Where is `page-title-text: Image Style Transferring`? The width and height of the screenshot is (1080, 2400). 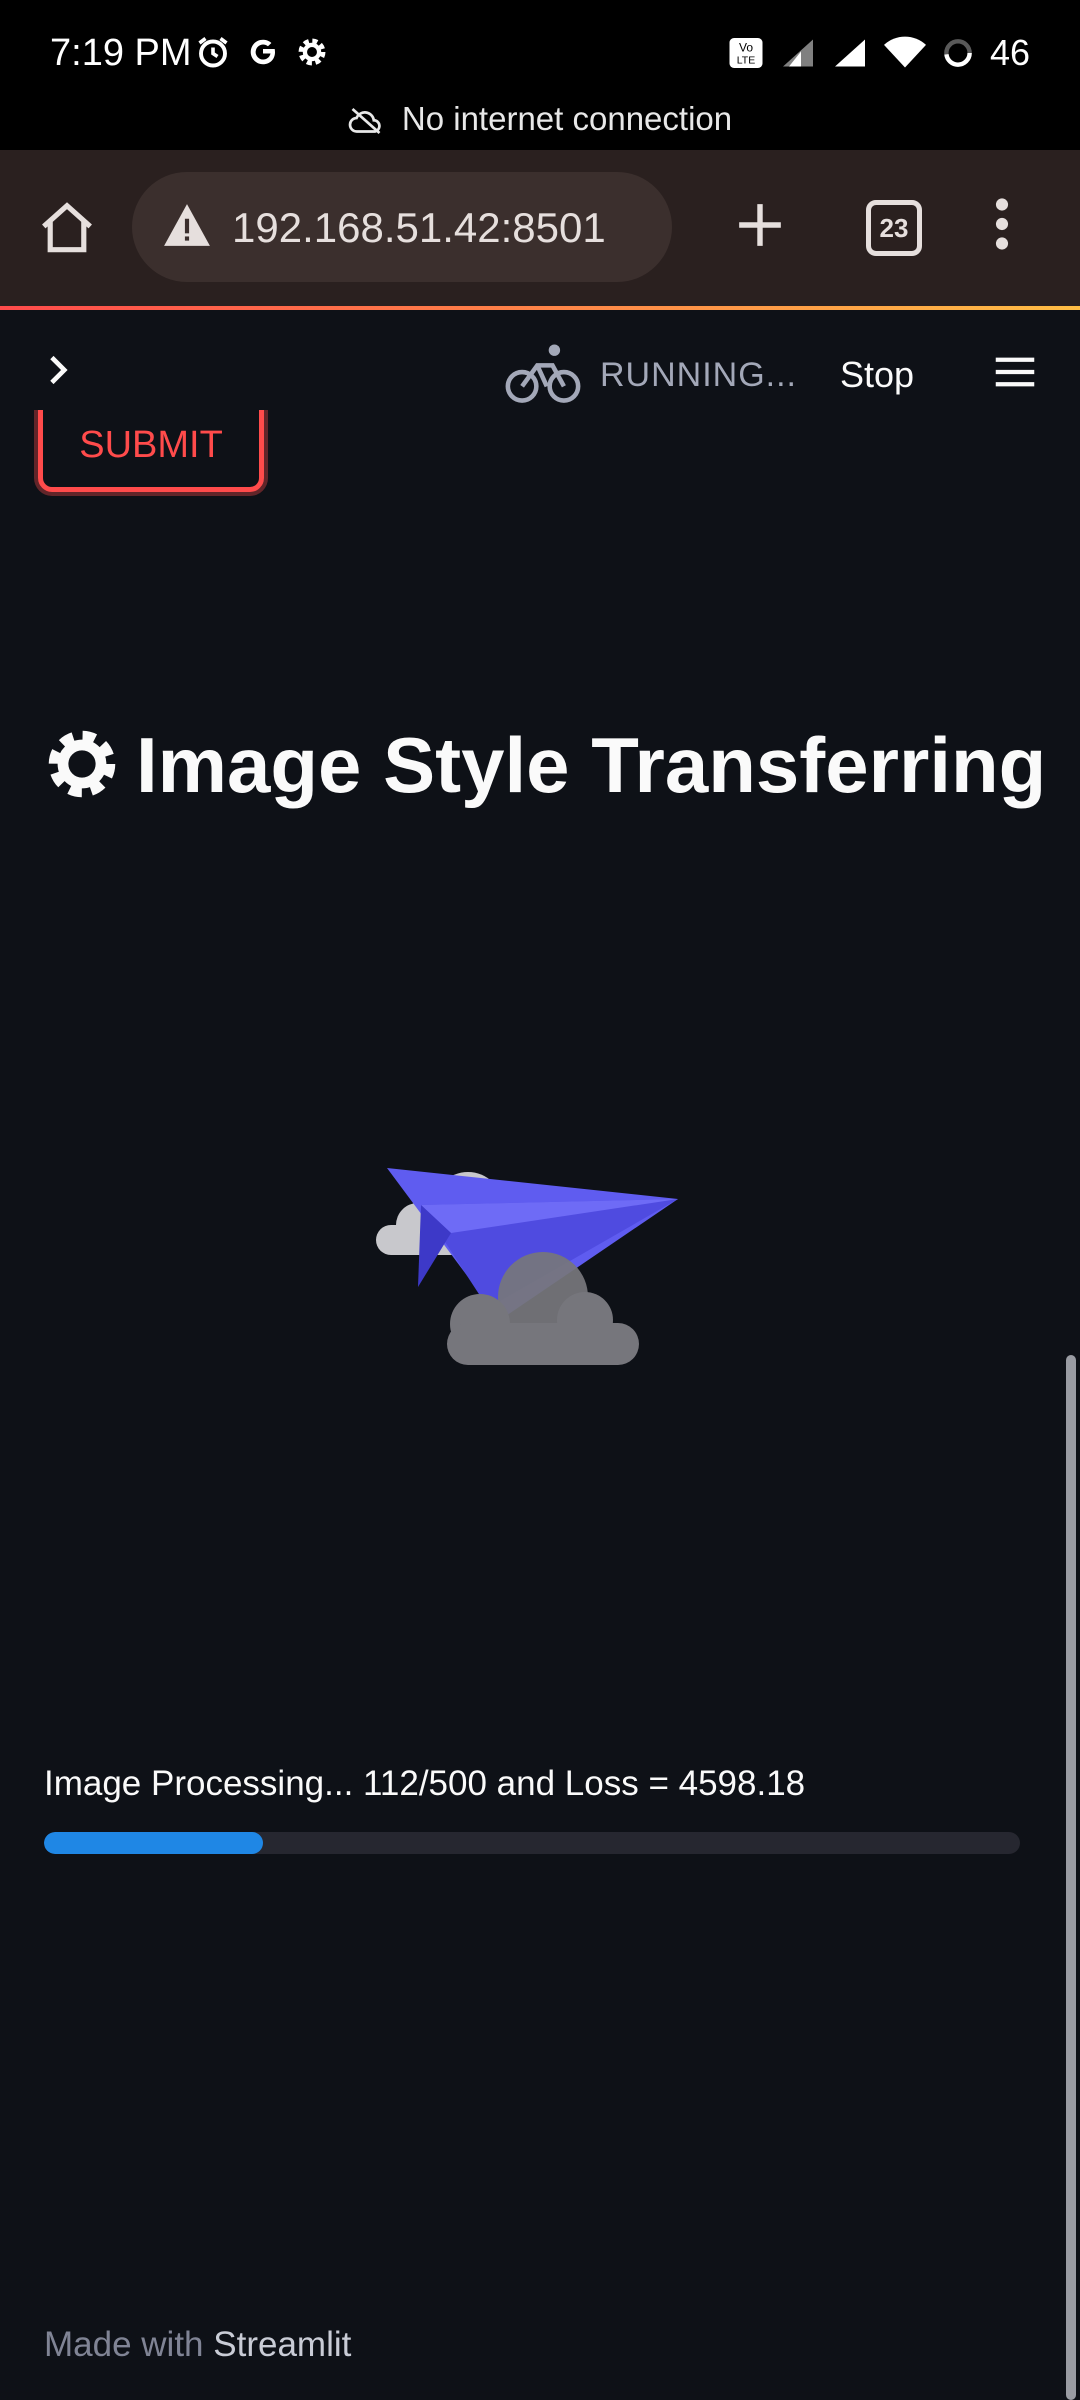 page-title-text: Image Style Transferring is located at coordinates (591, 765).